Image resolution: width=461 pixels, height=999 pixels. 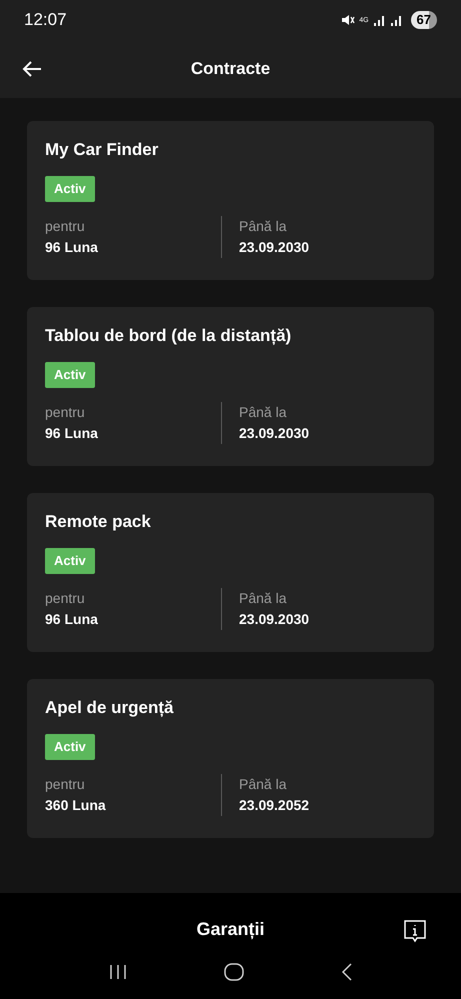 What do you see at coordinates (117, 972) in the screenshot?
I see `recent-apps-icon` at bounding box center [117, 972].